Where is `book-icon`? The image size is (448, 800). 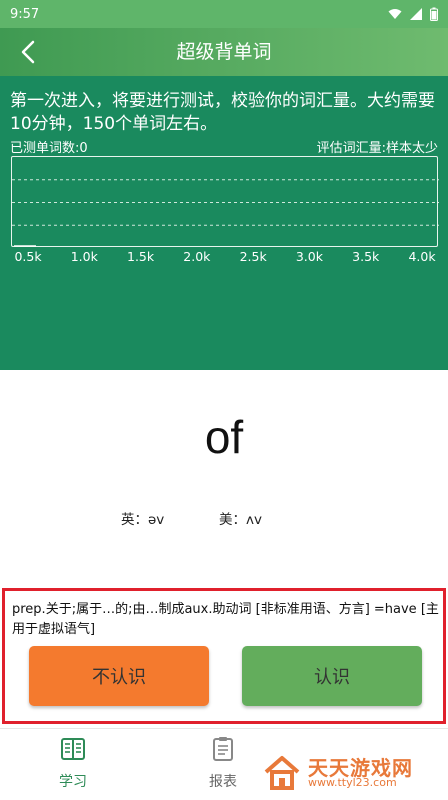 book-icon is located at coordinates (73, 749).